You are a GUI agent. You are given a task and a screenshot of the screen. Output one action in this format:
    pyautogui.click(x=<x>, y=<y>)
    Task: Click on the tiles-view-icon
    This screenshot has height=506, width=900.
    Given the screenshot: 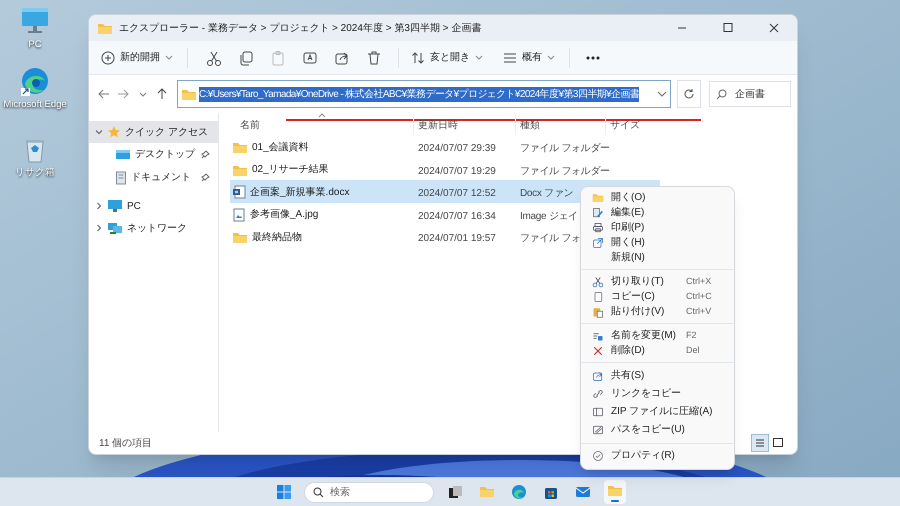 What is the action you would take?
    pyautogui.click(x=778, y=443)
    